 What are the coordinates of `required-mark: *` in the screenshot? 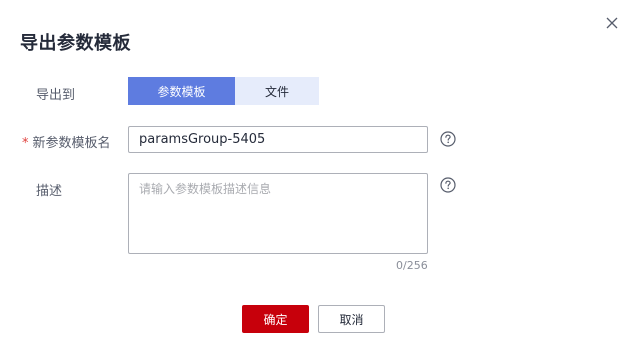 It's located at (25, 143).